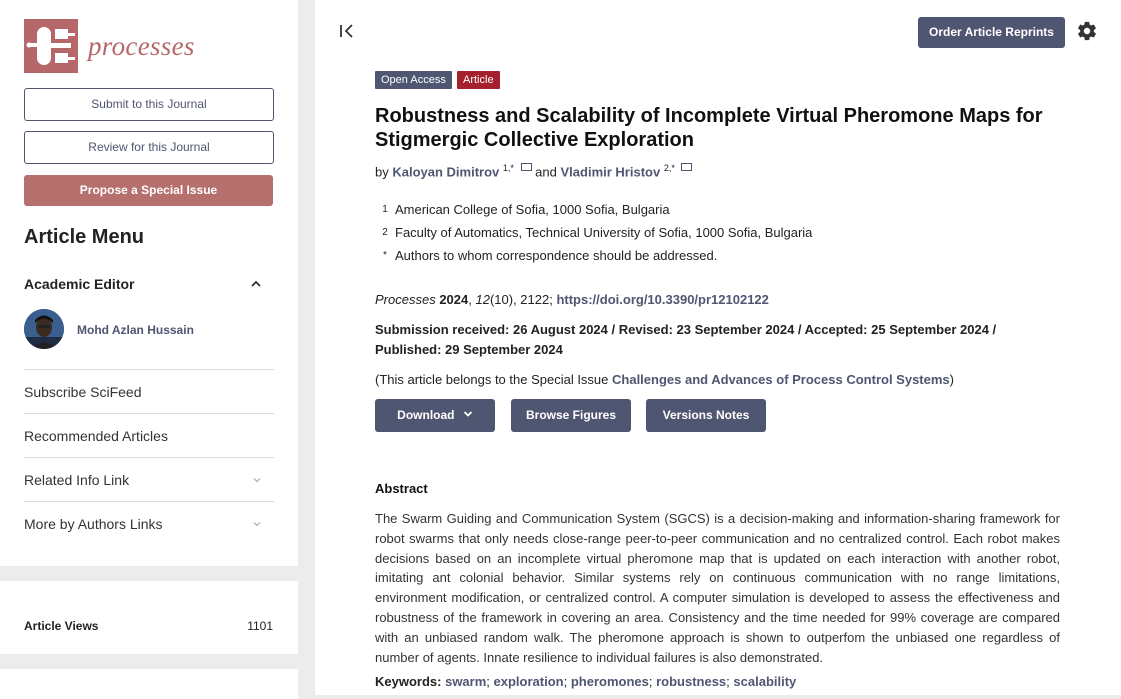 This screenshot has height=699, width=1121. I want to click on author-affiliation-sup: 1,*, so click(508, 168).